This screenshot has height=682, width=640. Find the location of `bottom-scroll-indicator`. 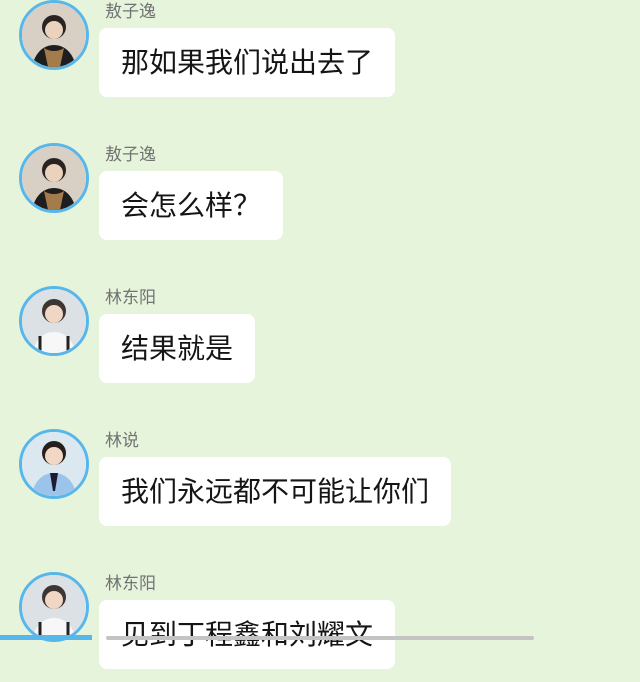

bottom-scroll-indicator is located at coordinates (320, 637).